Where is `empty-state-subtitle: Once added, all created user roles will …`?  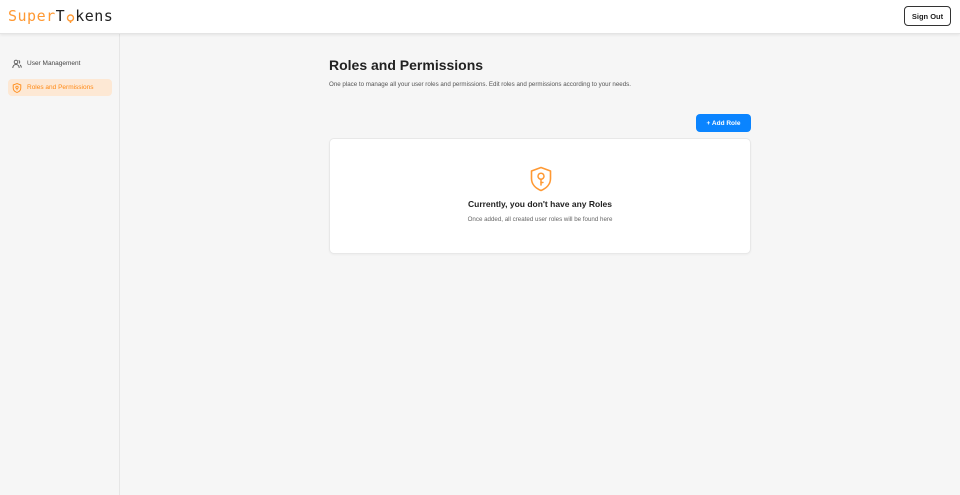 empty-state-subtitle: Once added, all created user roles will … is located at coordinates (540, 219).